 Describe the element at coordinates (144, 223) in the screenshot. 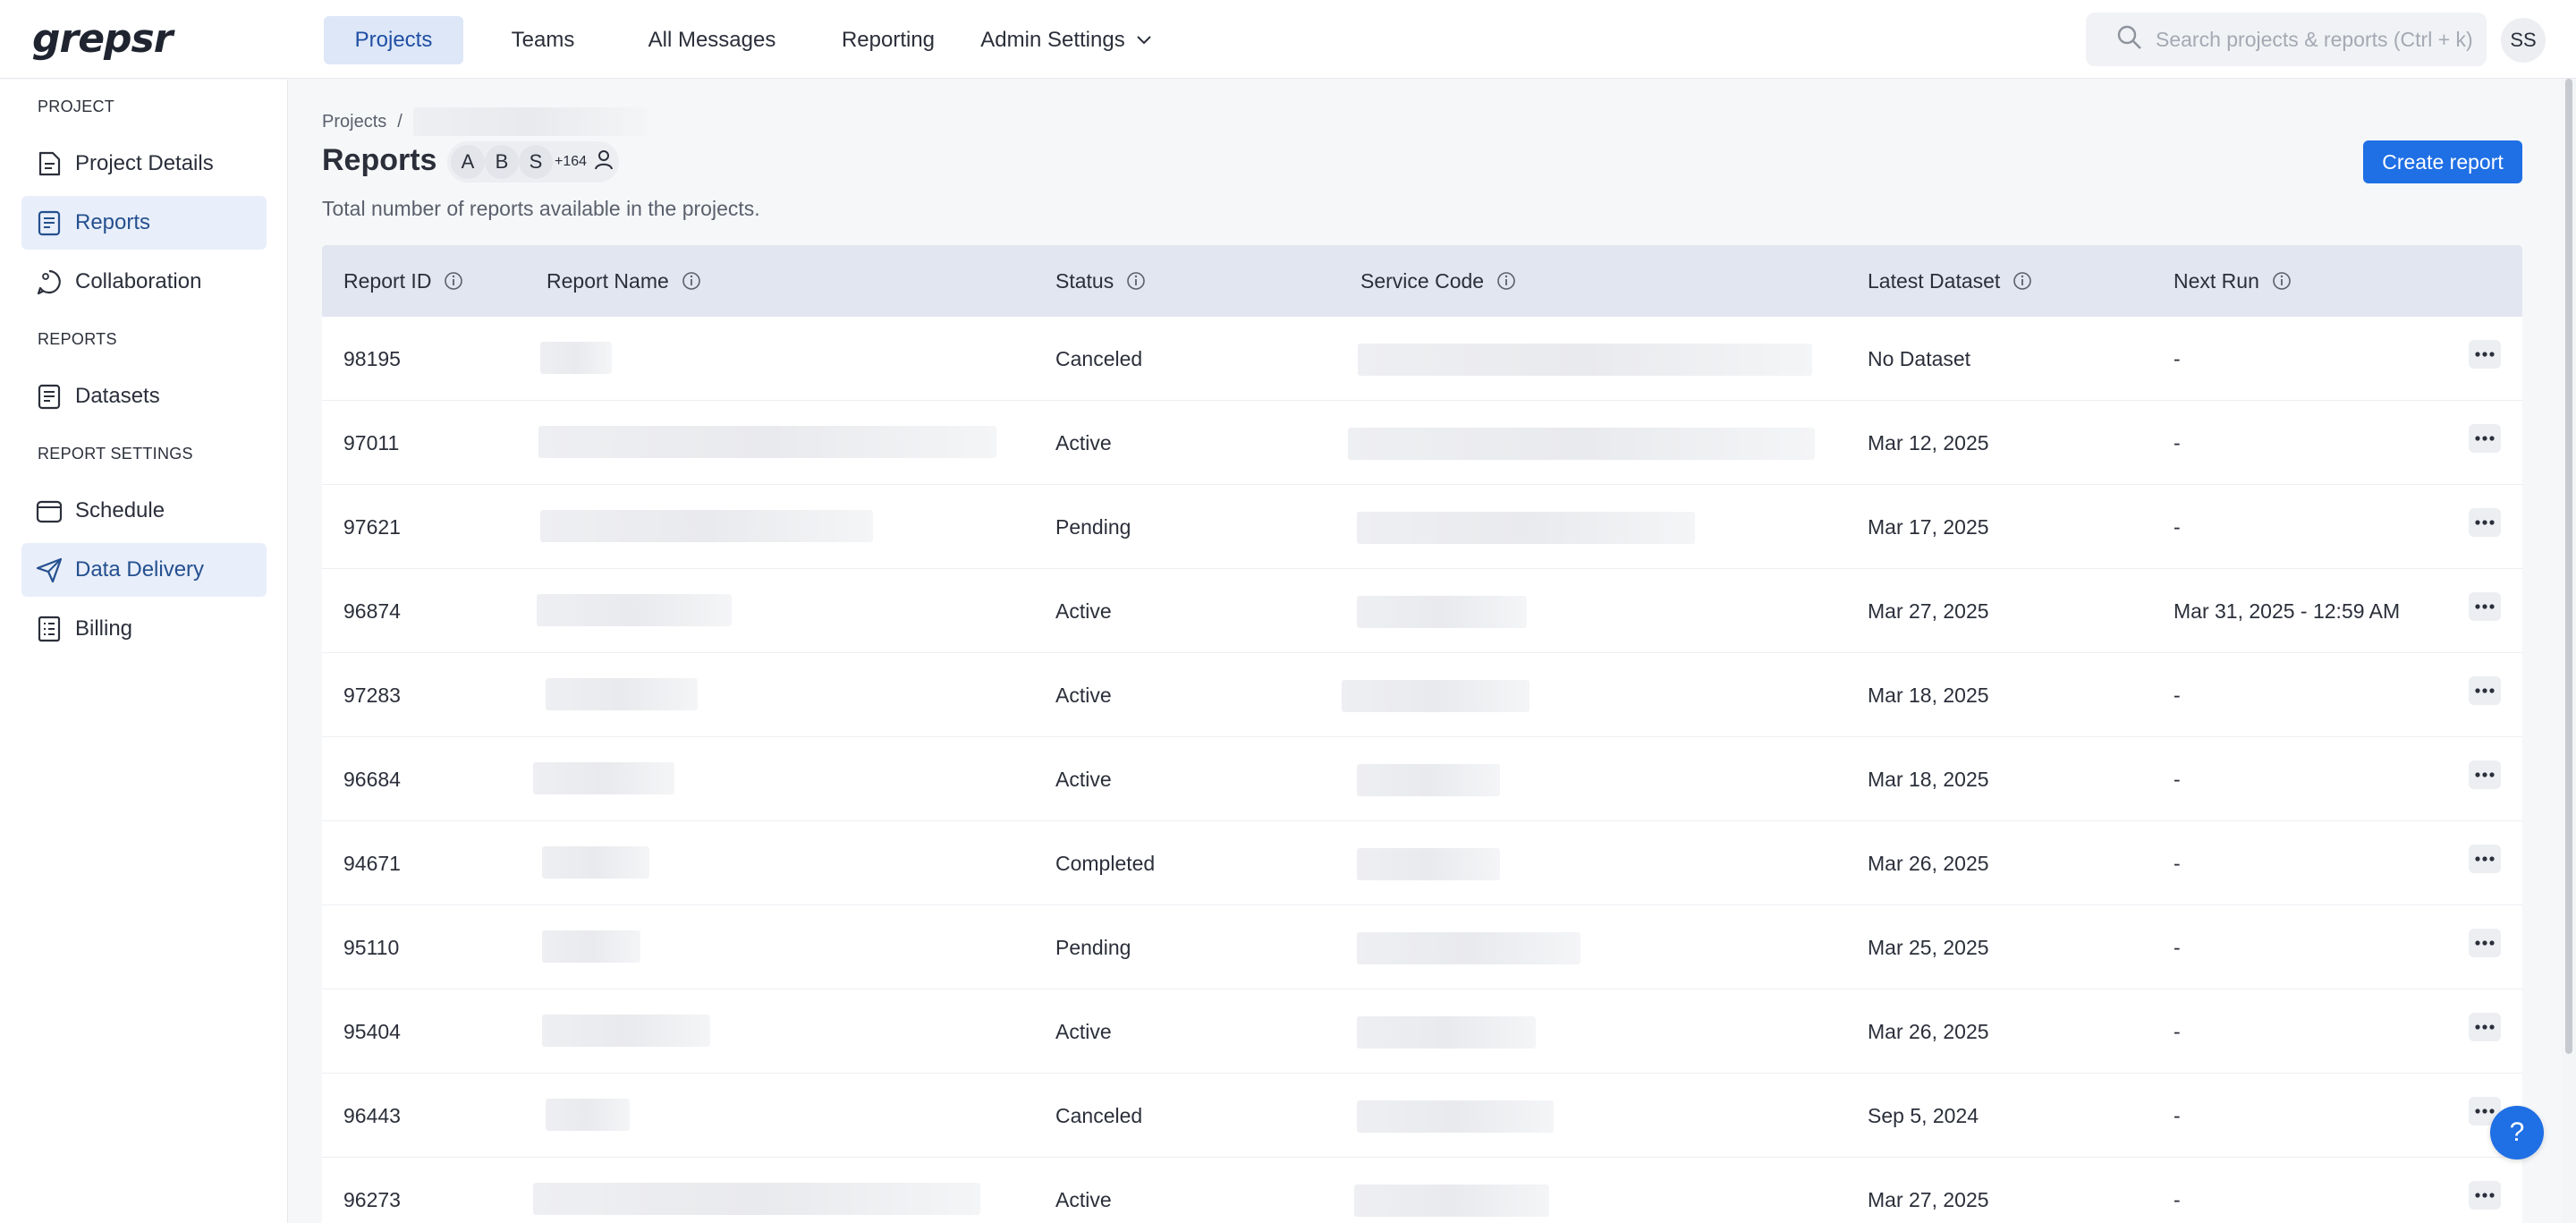

I see `sidebar-item-reports: Reports` at that location.